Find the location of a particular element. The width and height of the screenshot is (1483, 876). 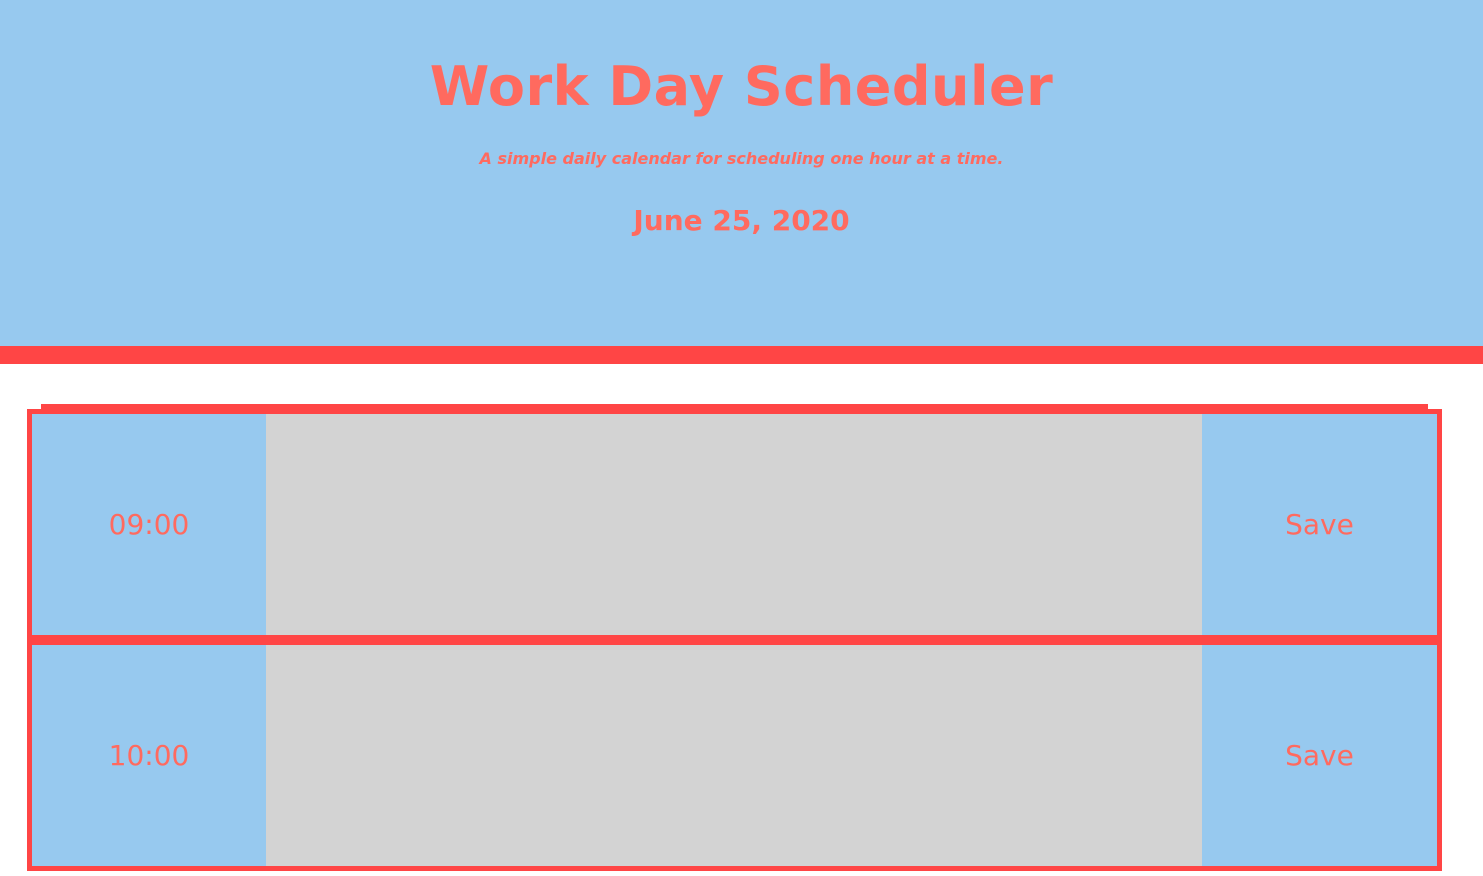

hour-label: 10:00 is located at coordinates (149, 755).